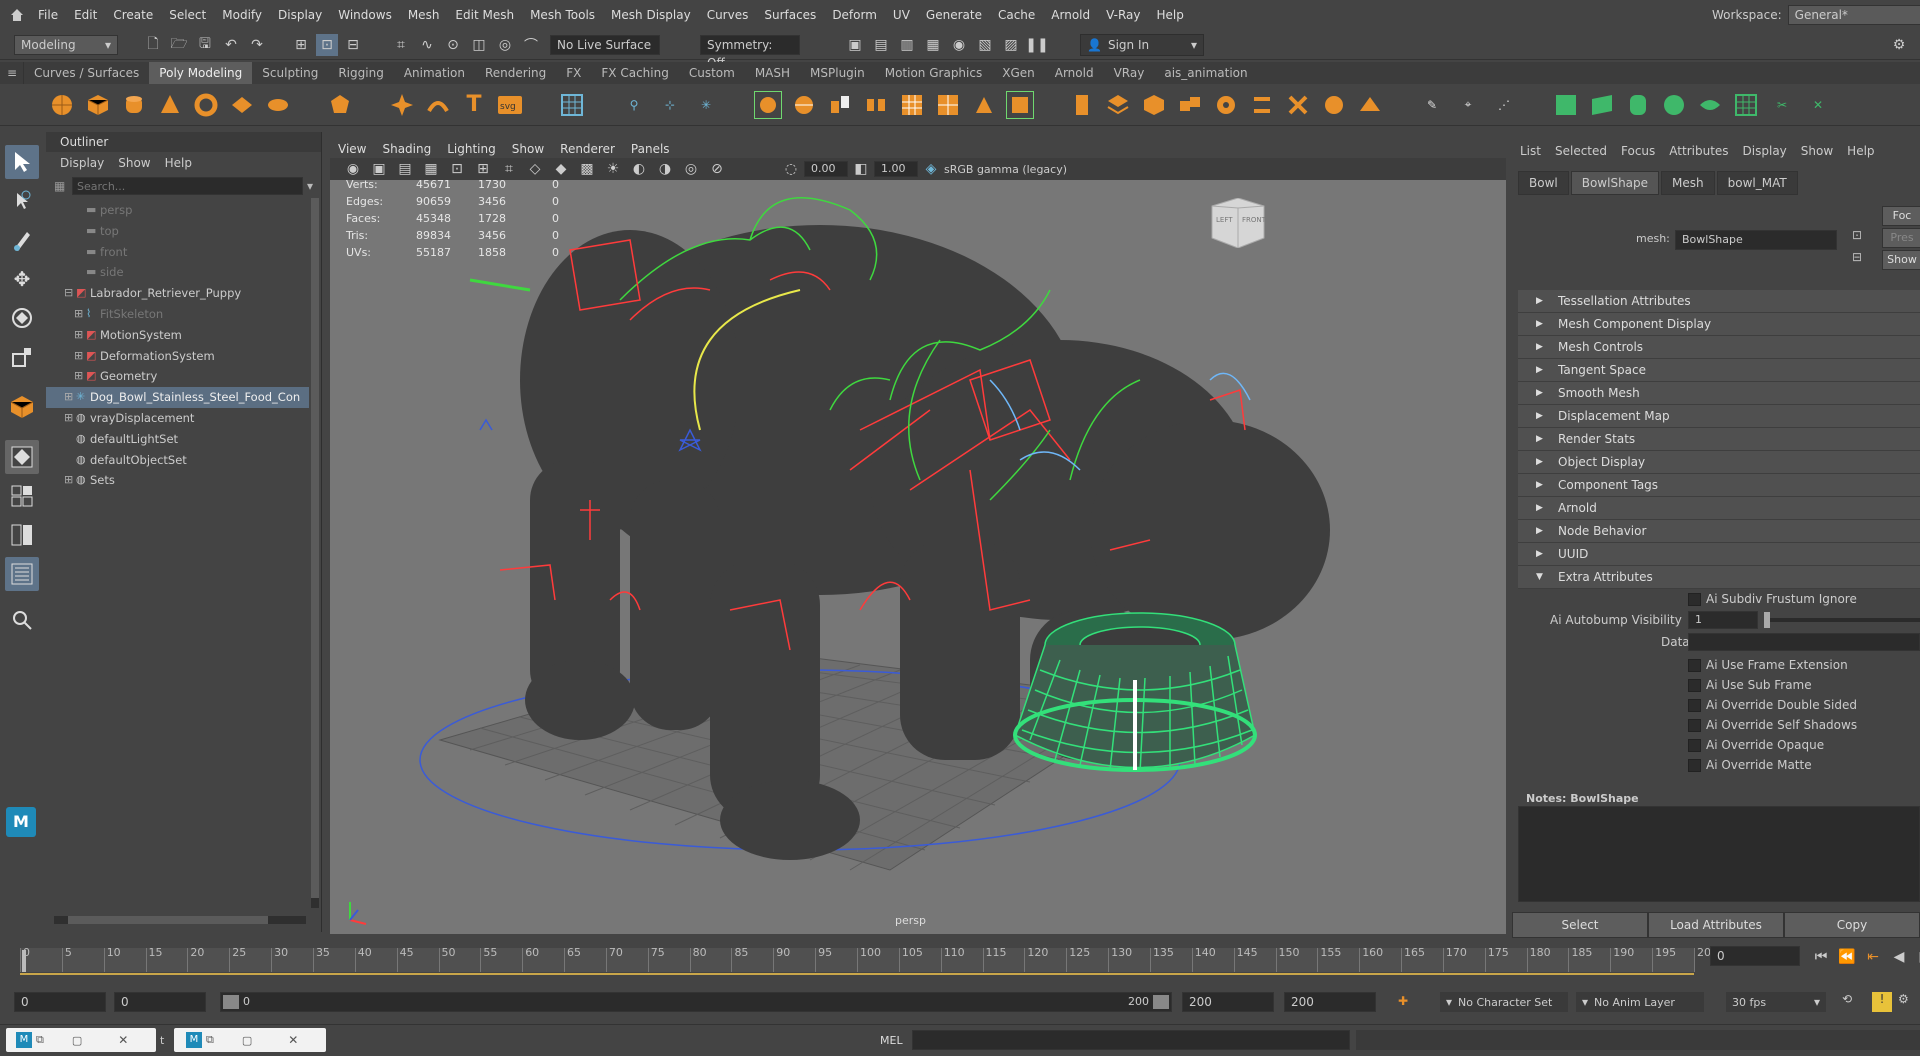 This screenshot has width=1920, height=1056. I want to click on fps-select: 30 fps ▾, so click(1776, 1002).